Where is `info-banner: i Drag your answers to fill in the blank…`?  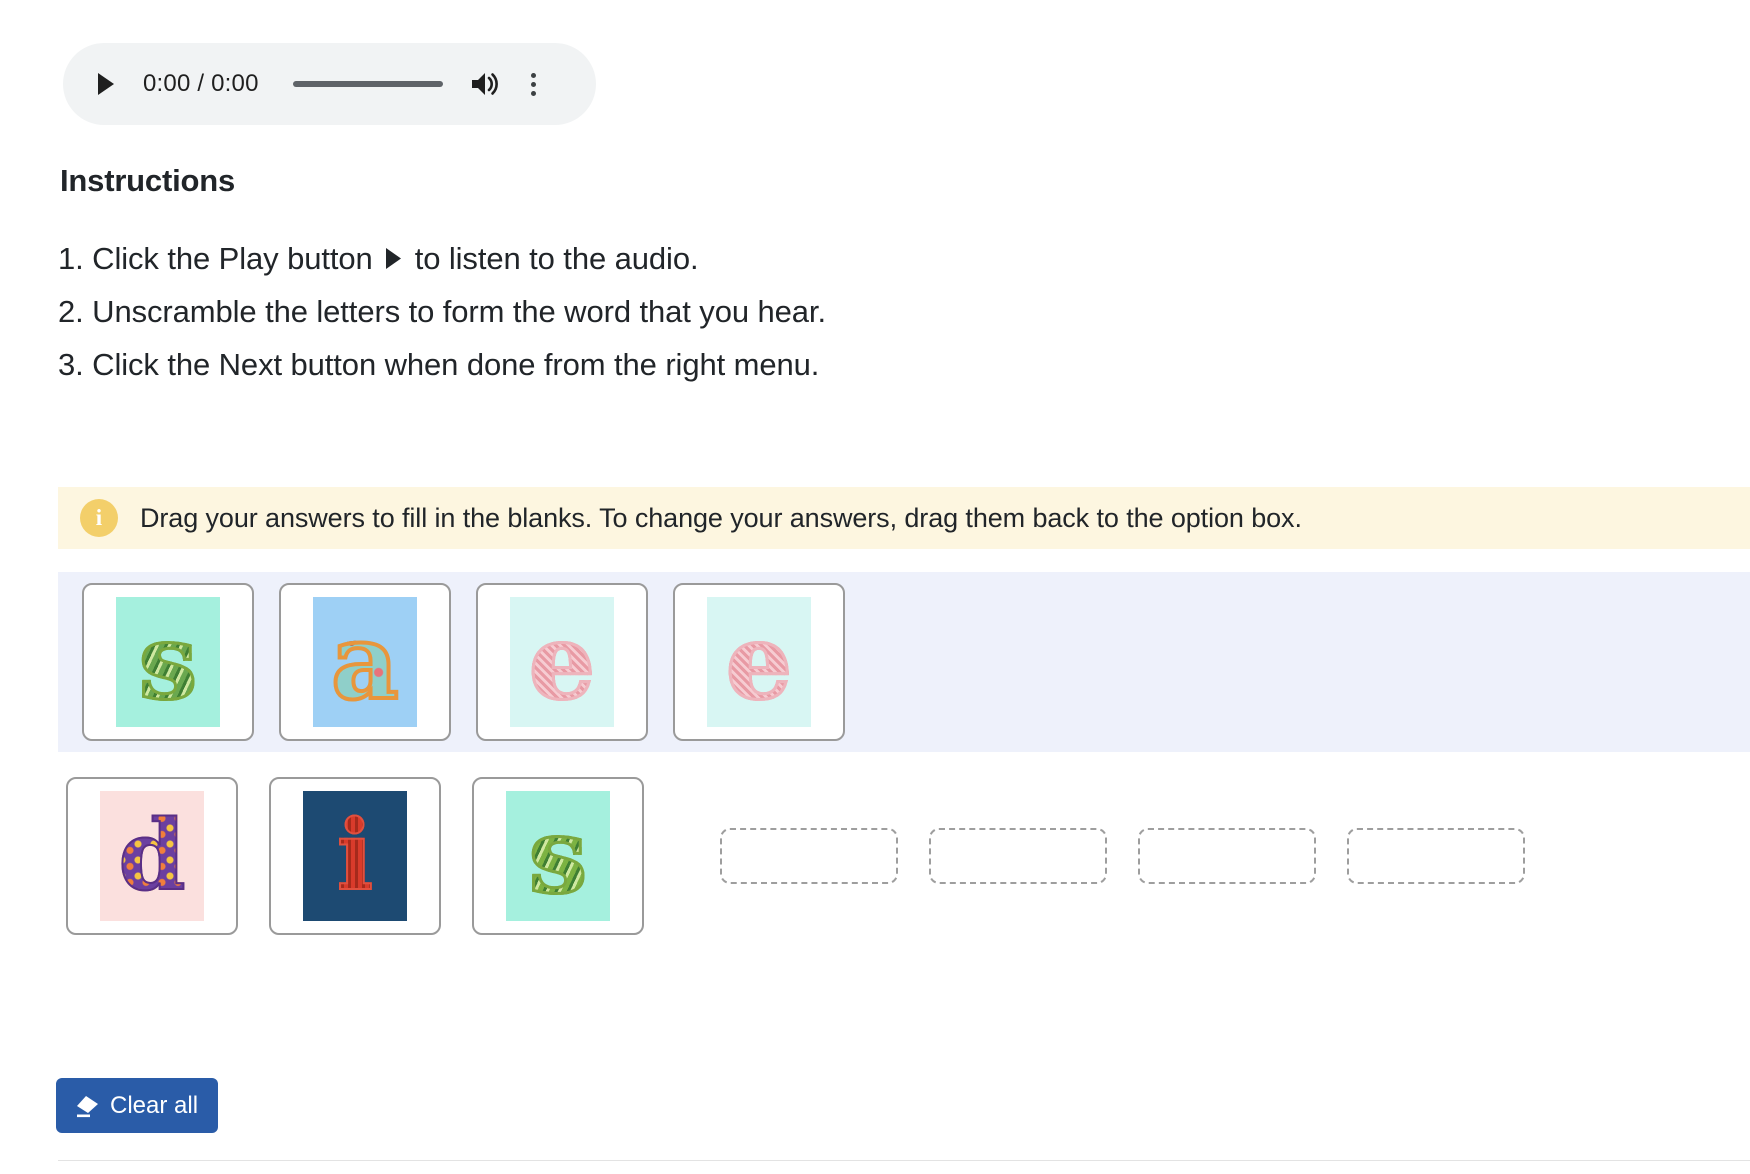 info-banner: i Drag your answers to fill in the blank… is located at coordinates (904, 518).